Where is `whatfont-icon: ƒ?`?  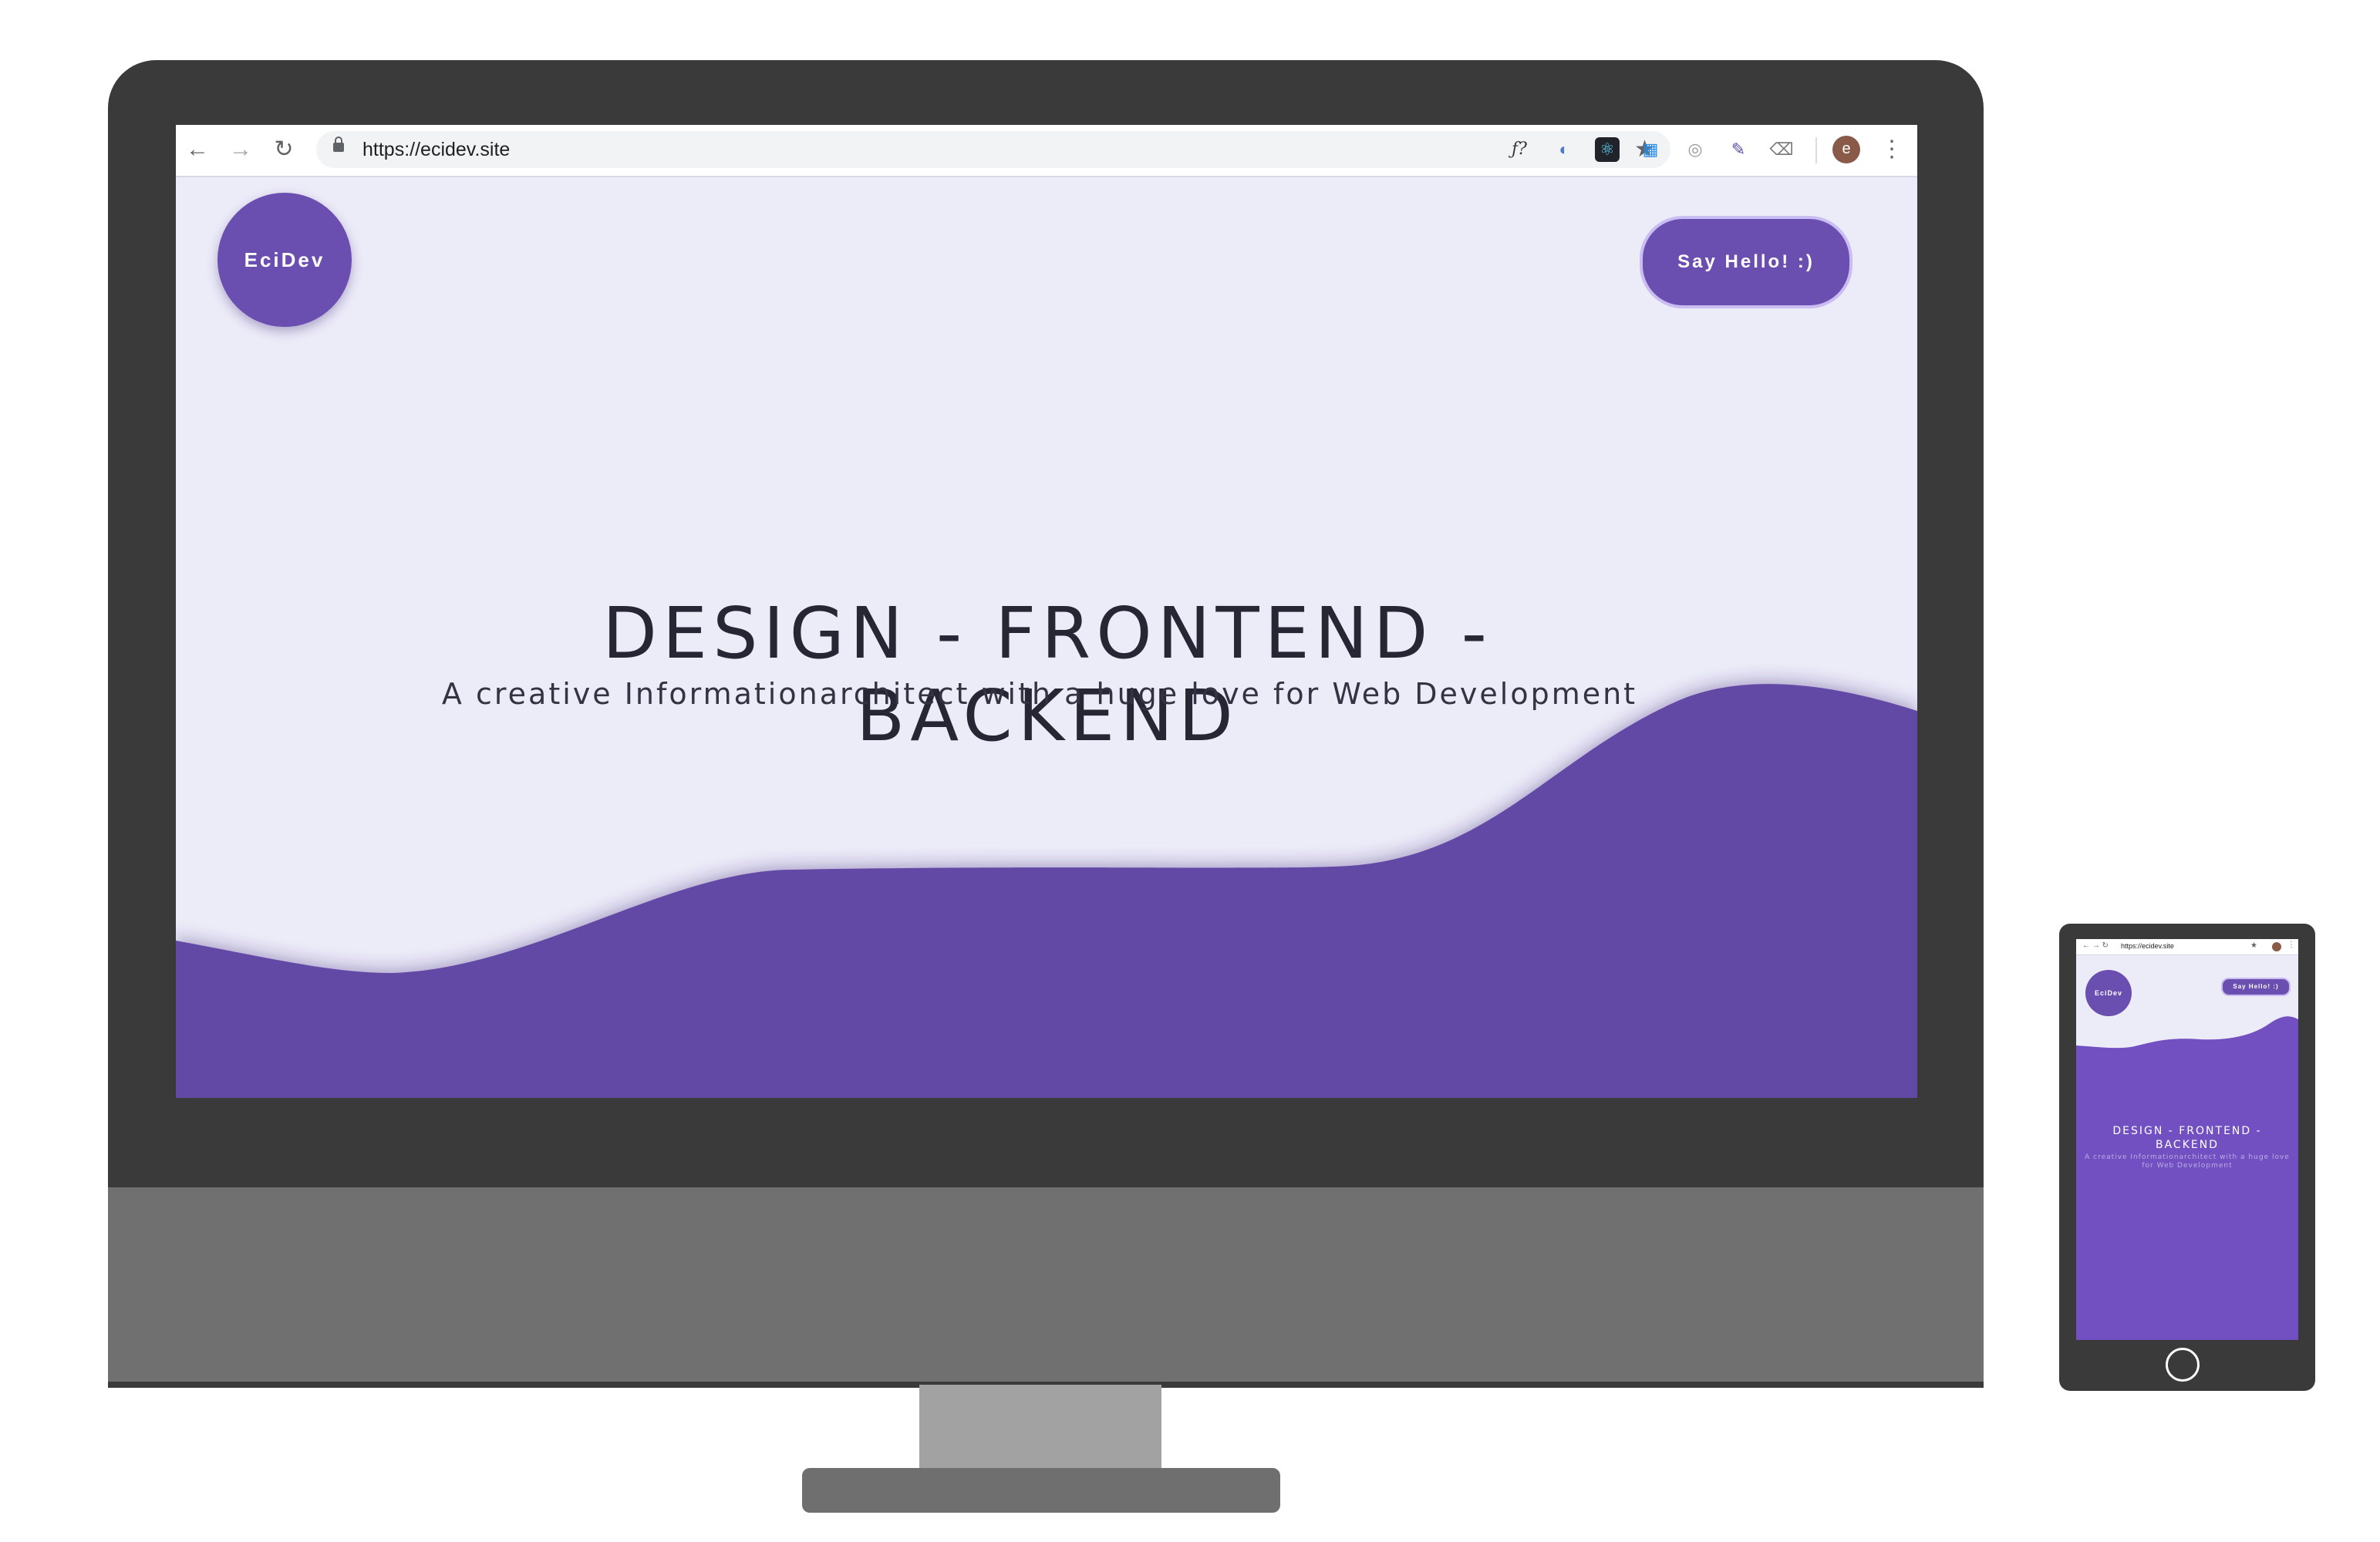
whatfont-icon: ƒ? is located at coordinates (1520, 149).